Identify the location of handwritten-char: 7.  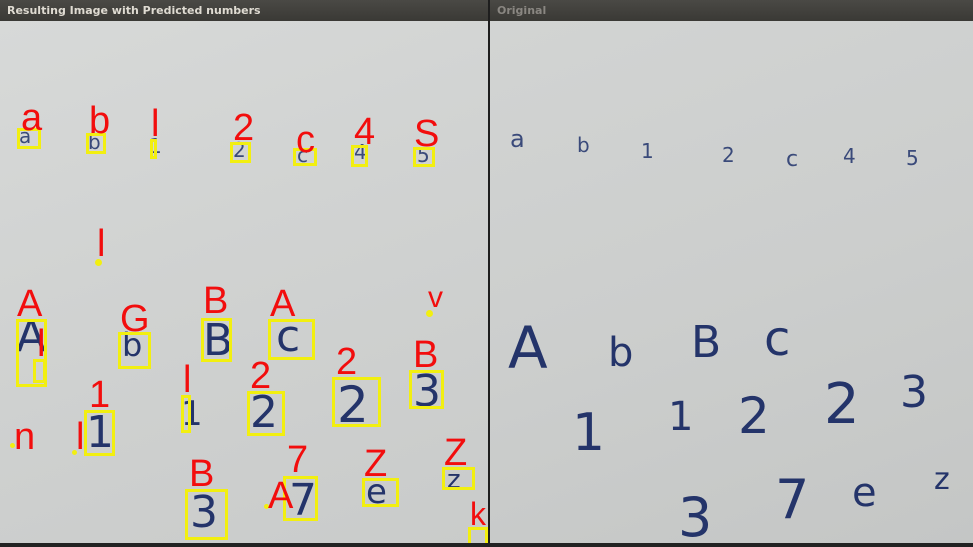
(792, 499).